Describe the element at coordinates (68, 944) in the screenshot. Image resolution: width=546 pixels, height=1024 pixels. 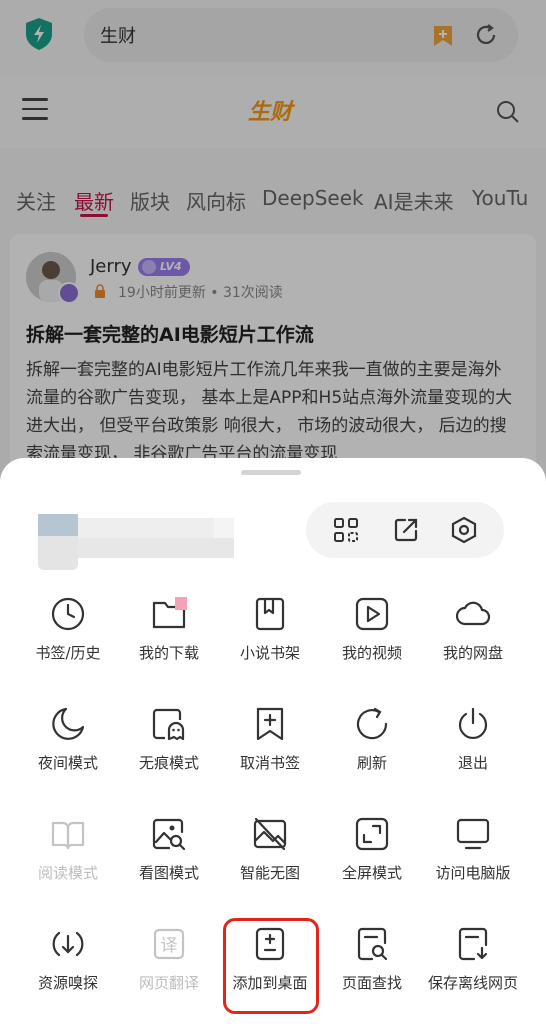
I see `antenna-icon` at that location.